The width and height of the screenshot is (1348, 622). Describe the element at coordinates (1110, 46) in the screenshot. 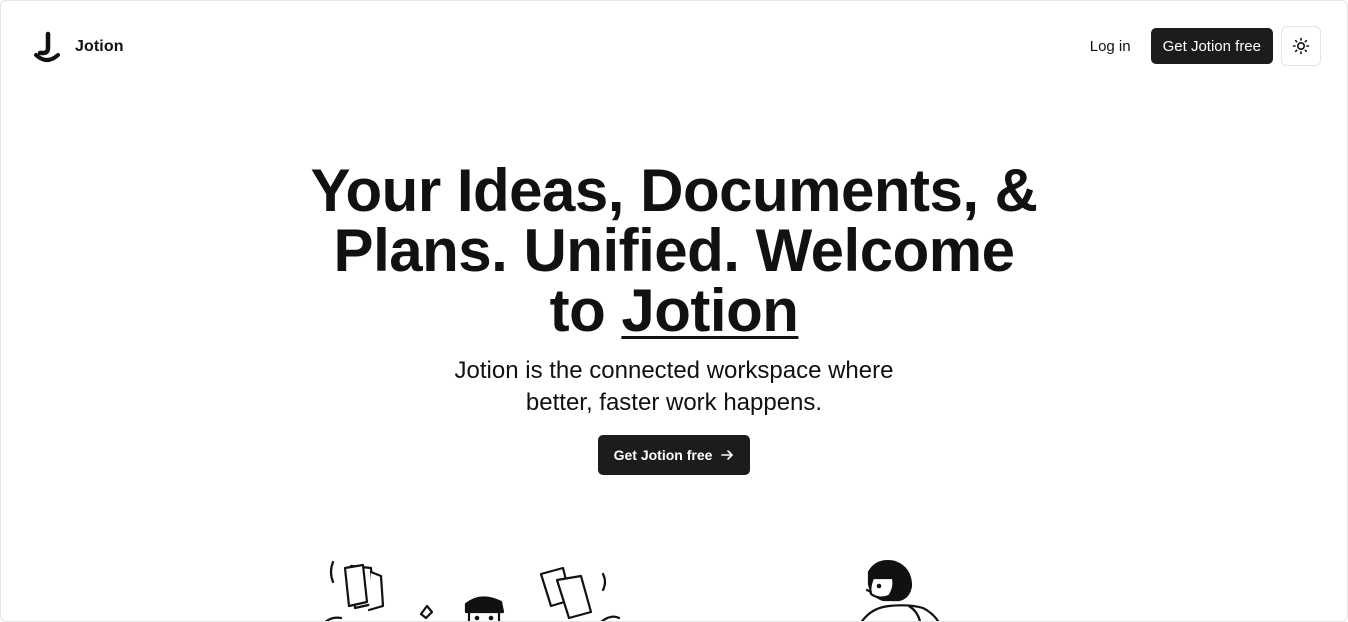

I see `login-button: Log in` at that location.